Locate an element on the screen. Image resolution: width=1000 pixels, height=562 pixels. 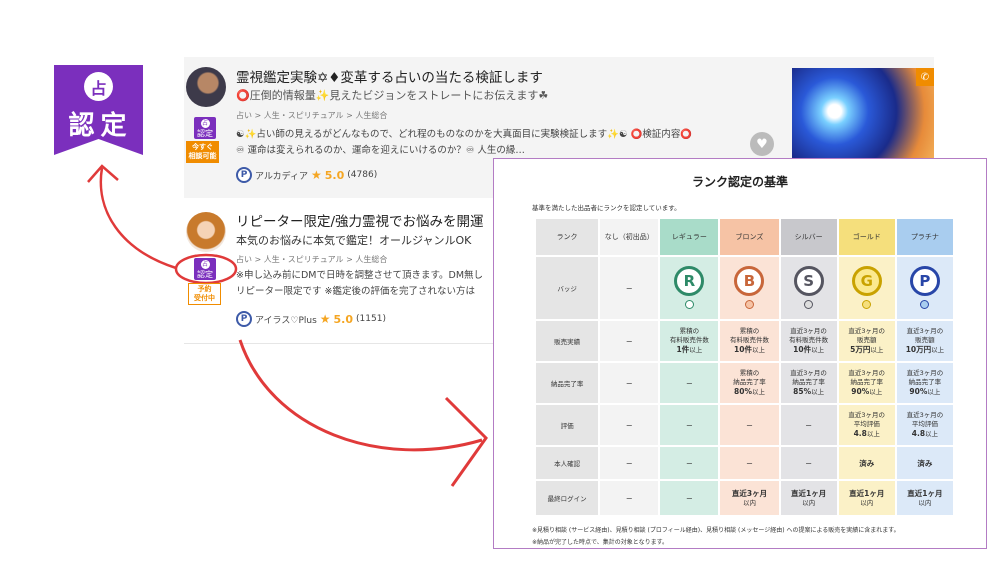
table-cell: R is located at coordinates (689, 288).